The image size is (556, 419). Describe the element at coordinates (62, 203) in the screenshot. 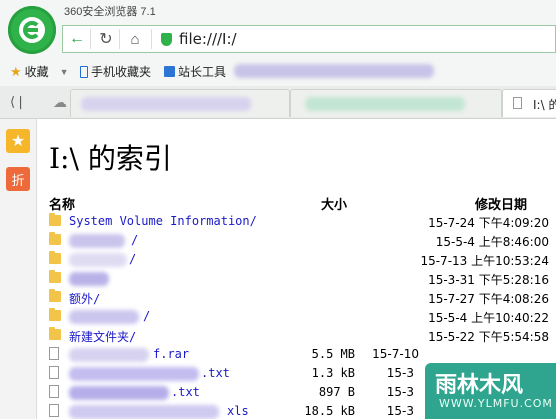

I see `column-header-name: 名称` at that location.